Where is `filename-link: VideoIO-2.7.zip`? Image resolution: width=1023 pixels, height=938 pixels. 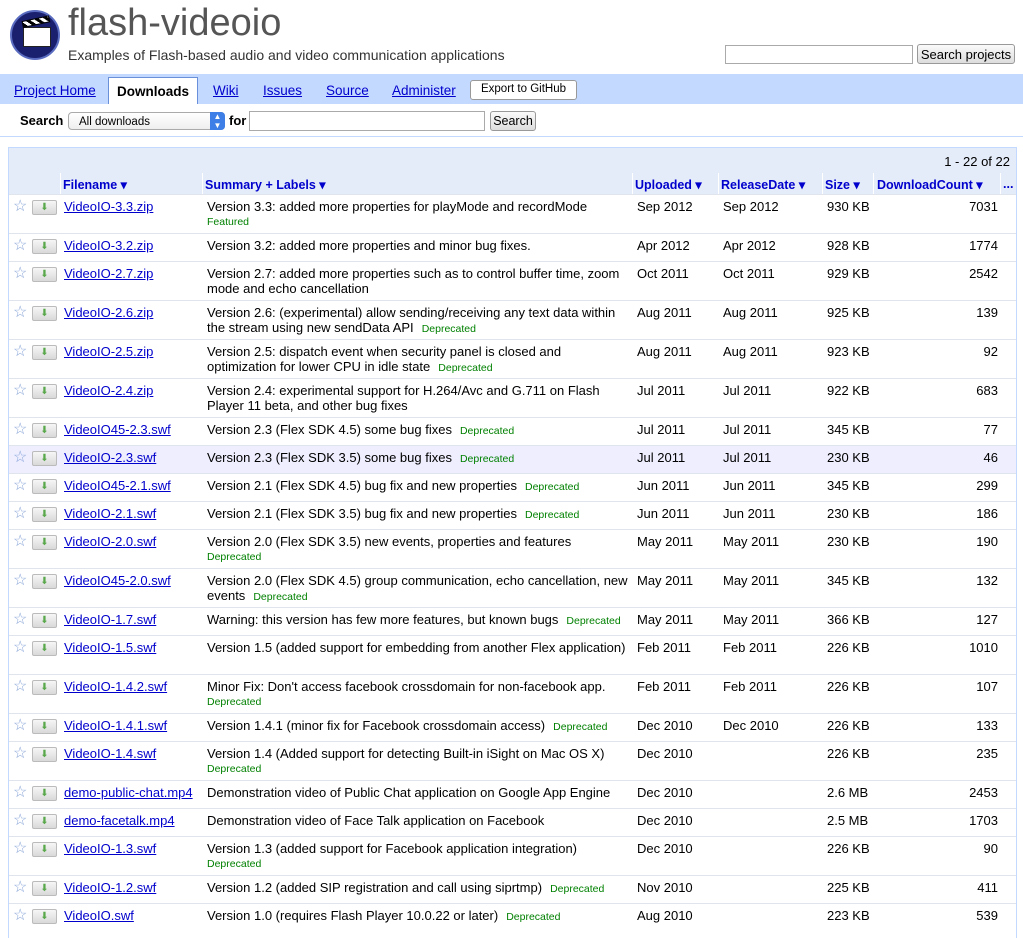 filename-link: VideoIO-2.7.zip is located at coordinates (108, 273).